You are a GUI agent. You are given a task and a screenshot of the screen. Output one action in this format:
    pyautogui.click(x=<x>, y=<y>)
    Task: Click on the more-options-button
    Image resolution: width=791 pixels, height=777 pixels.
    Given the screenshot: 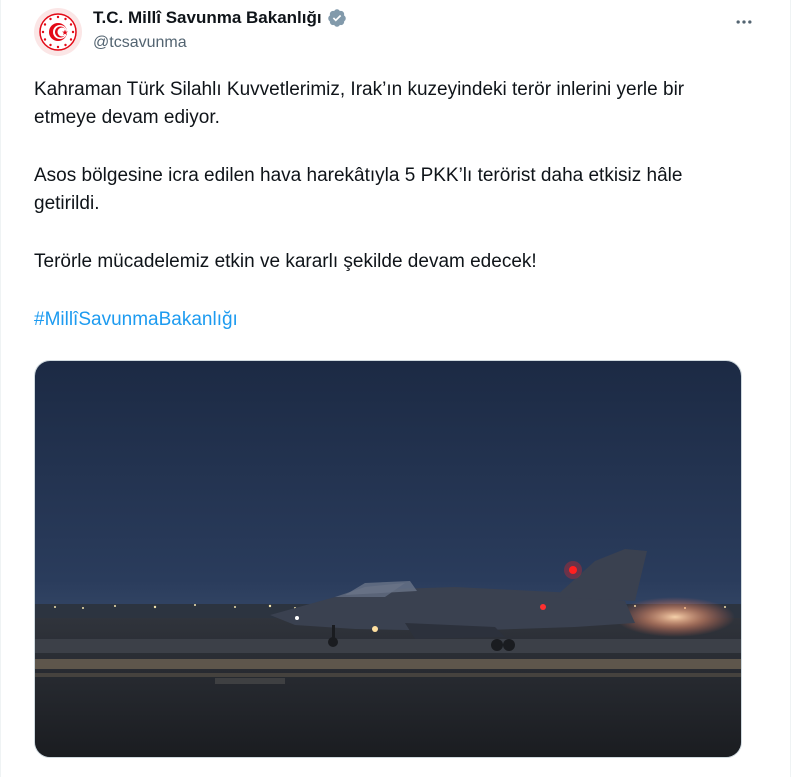 What is the action you would take?
    pyautogui.click(x=744, y=22)
    